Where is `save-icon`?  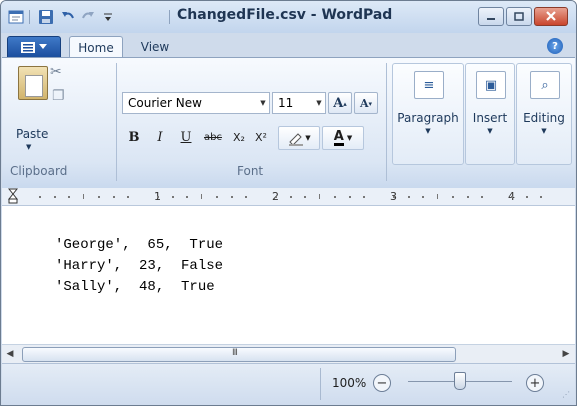
save-icon is located at coordinates (46, 17).